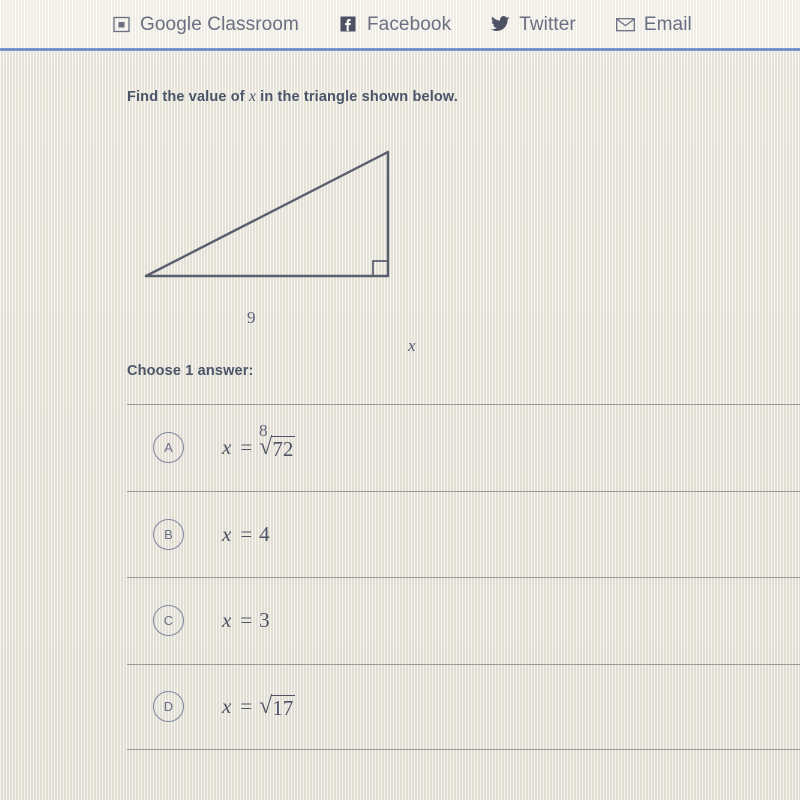 The image size is (800, 800). What do you see at coordinates (219, 24) in the screenshot?
I see `share-google-classroom-label: Google Classroom` at bounding box center [219, 24].